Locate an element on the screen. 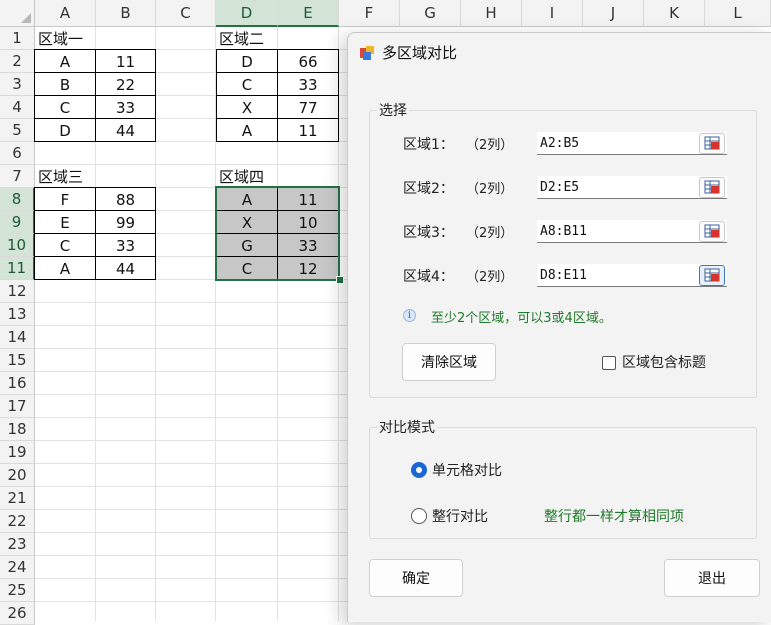 The width and height of the screenshot is (771, 625). row-header: 14 is located at coordinates (17, 337).